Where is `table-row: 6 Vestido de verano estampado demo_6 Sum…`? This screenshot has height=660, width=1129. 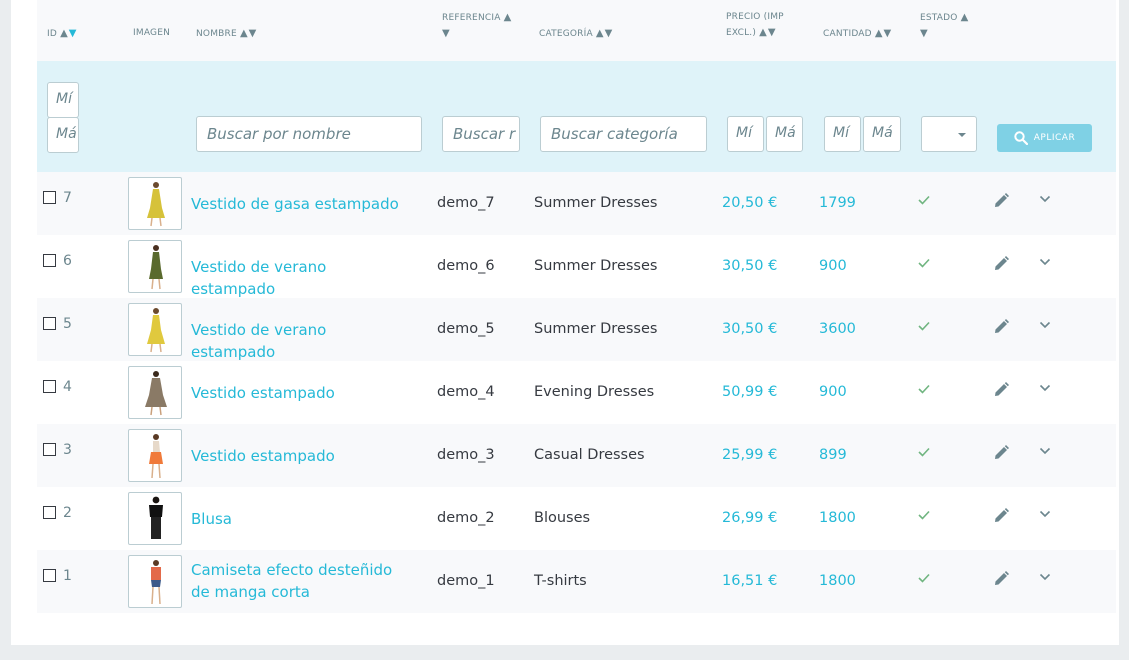
table-row: 6 Vestido de verano estampado demo_6 Sum… is located at coordinates (576, 266).